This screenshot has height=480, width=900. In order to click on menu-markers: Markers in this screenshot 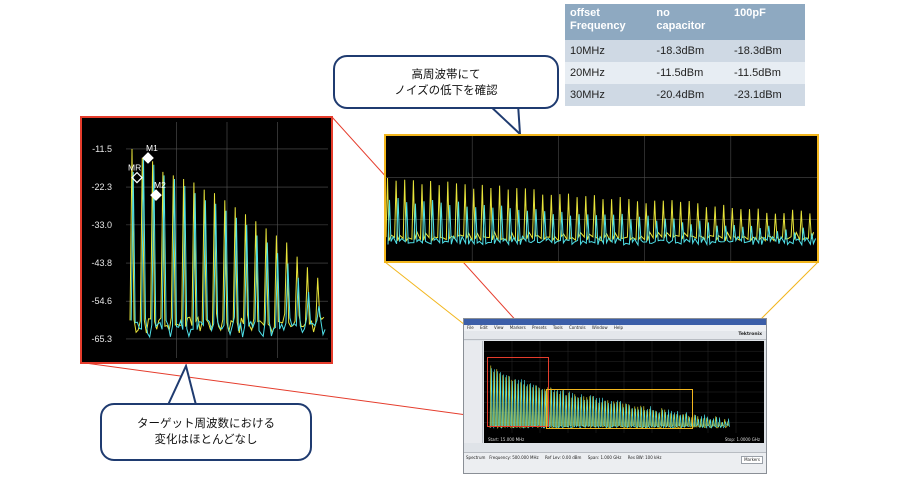, I will do `click(518, 327)`.